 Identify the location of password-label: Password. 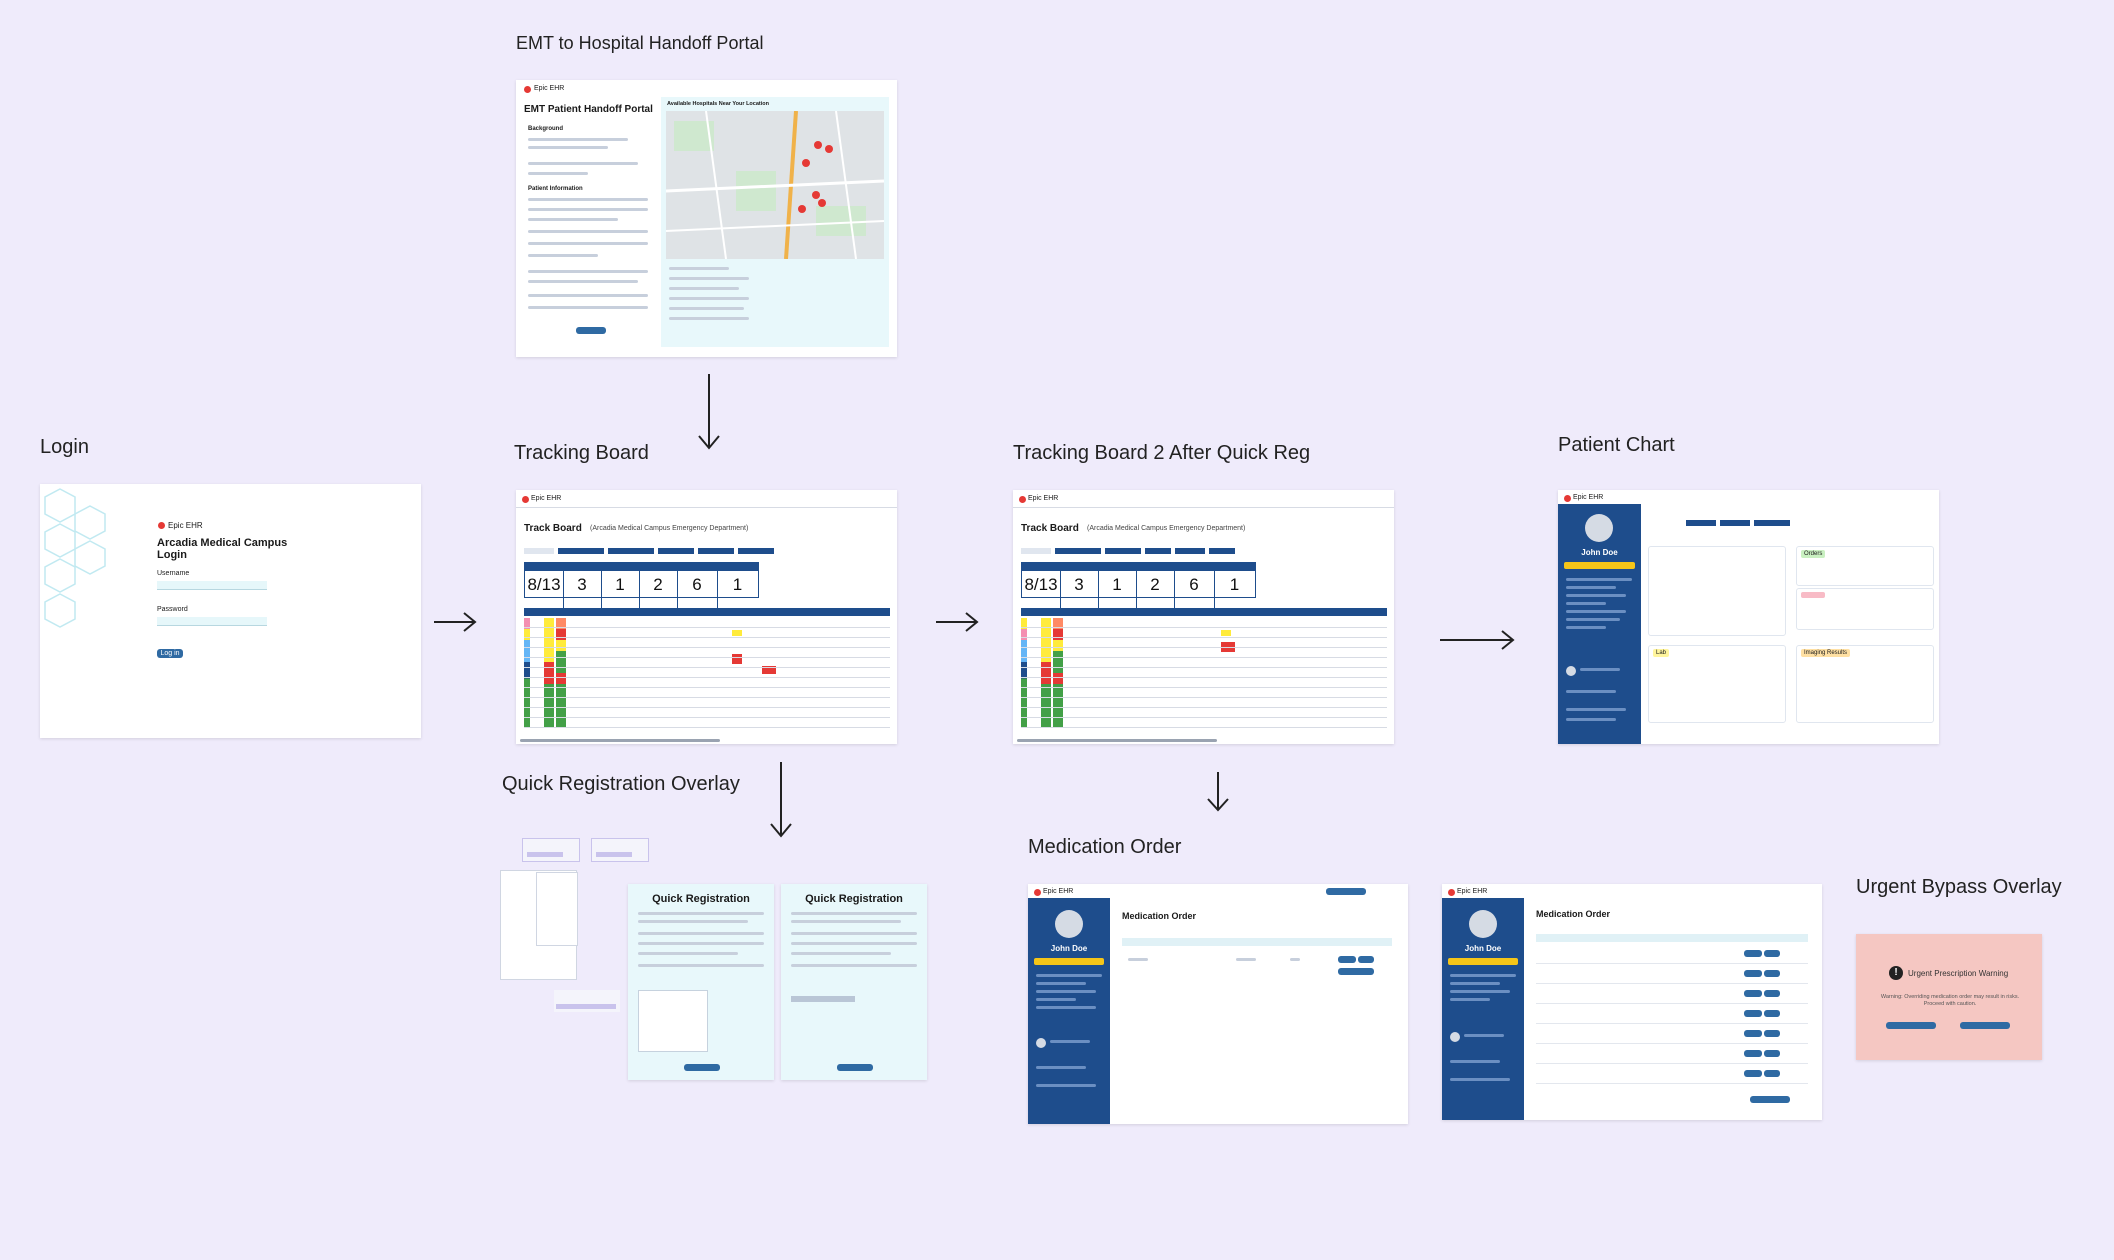
(172, 609).